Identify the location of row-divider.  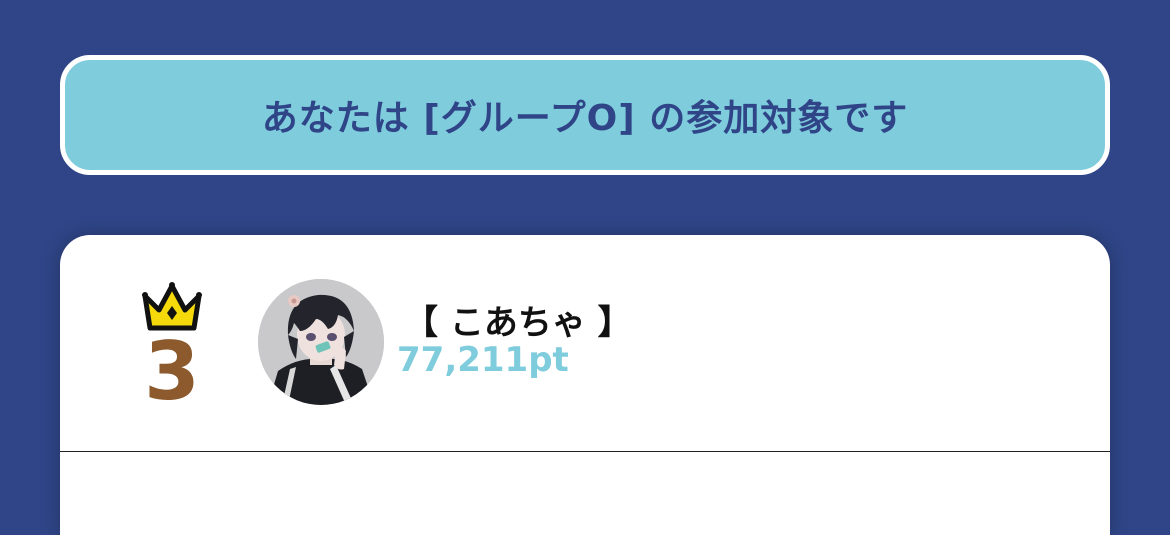
(585, 451).